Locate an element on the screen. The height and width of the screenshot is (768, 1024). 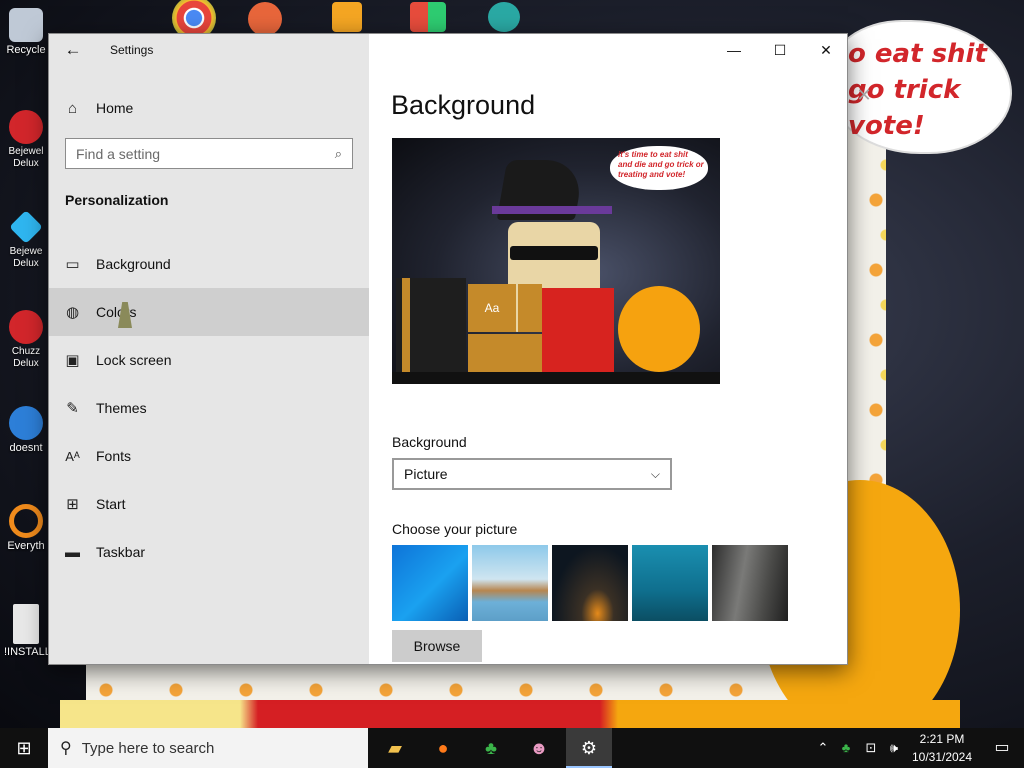
preview-hat-band is located at coordinates (552, 210).